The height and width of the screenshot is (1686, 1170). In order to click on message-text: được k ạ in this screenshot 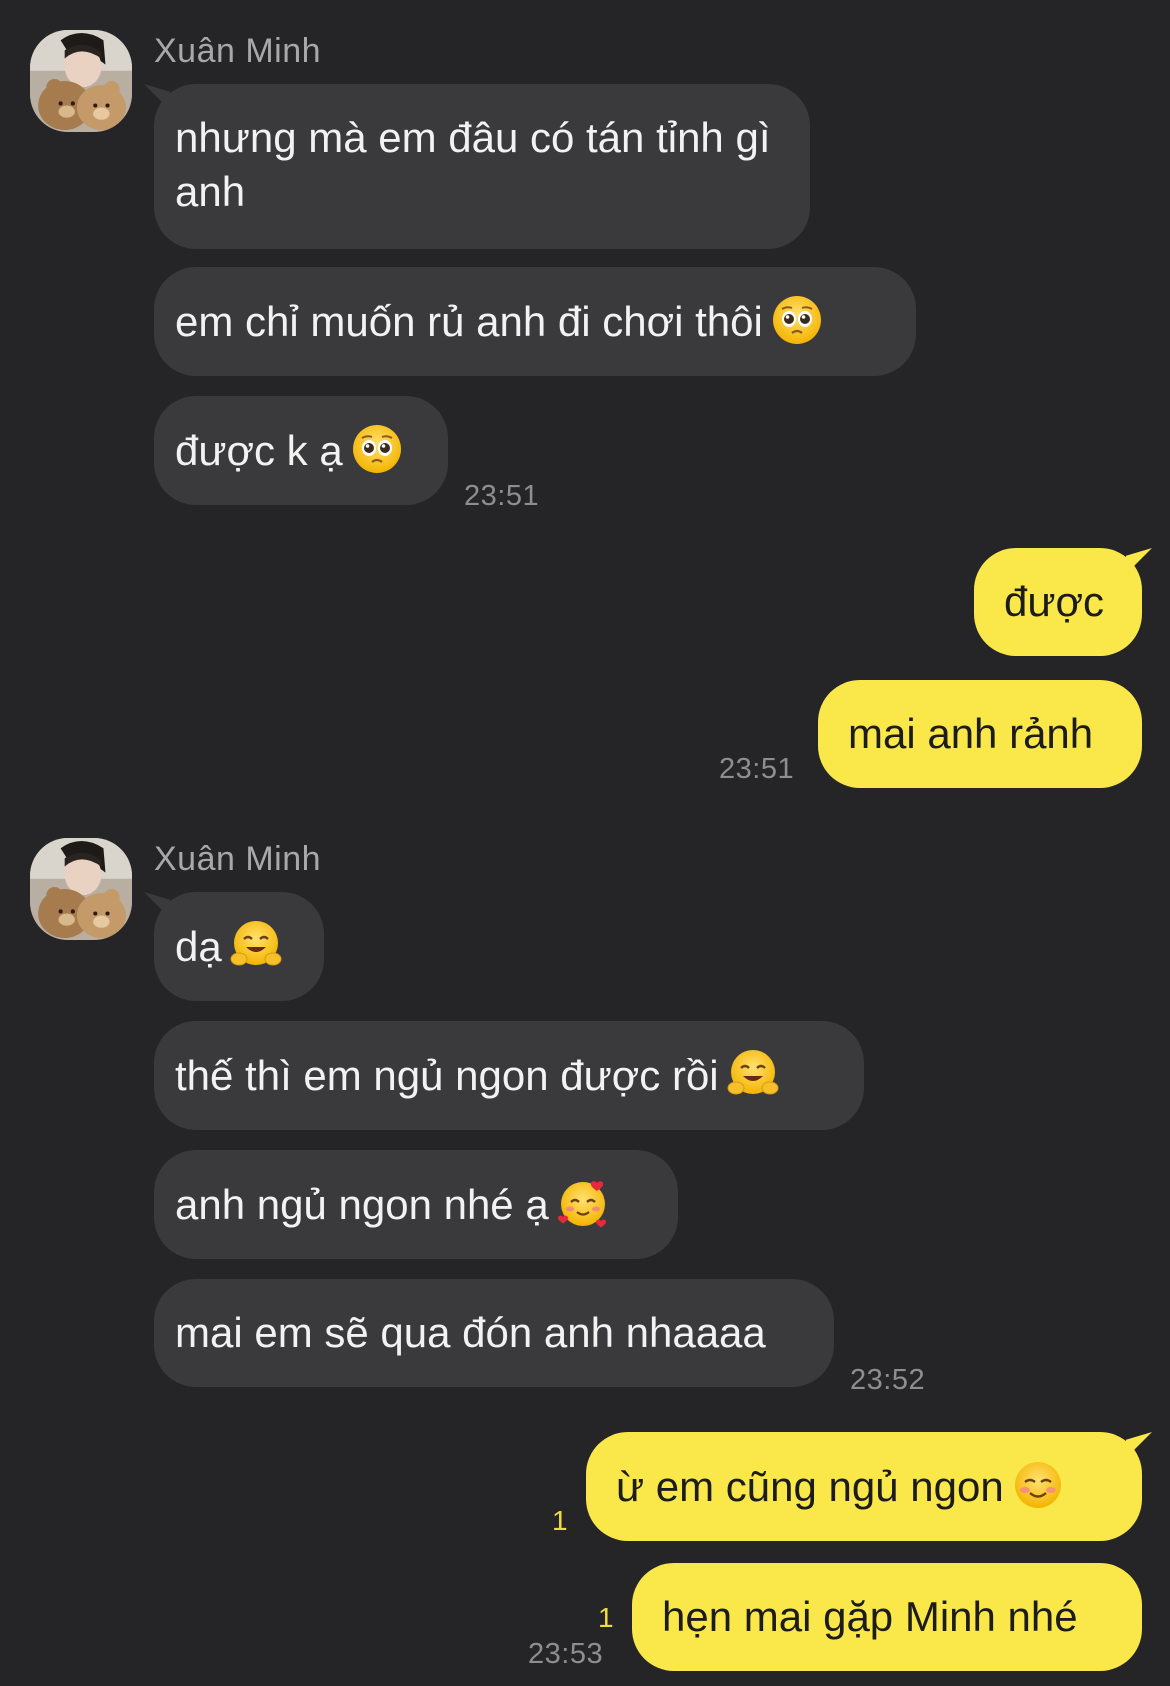, I will do `click(259, 450)`.